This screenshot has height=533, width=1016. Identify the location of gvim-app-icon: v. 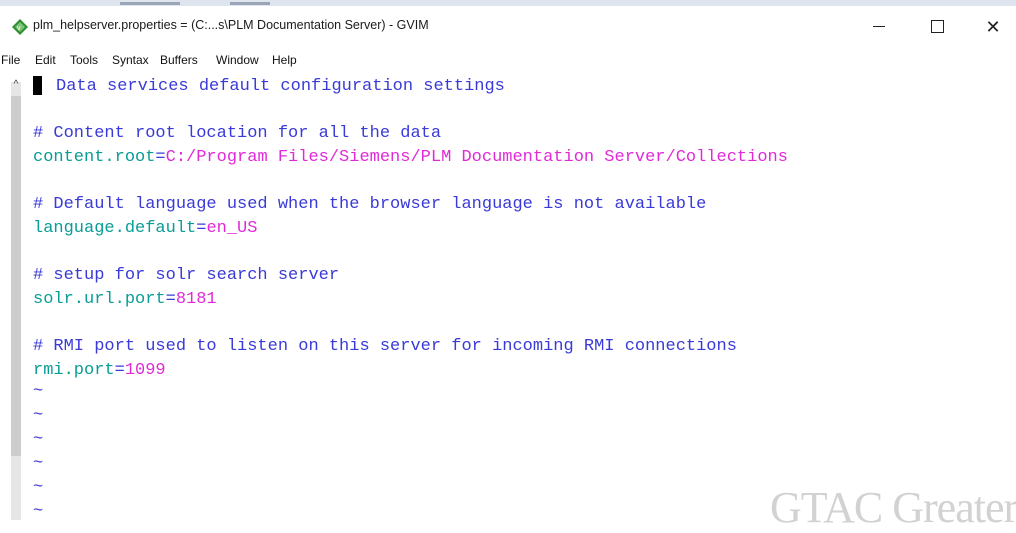
(20, 27).